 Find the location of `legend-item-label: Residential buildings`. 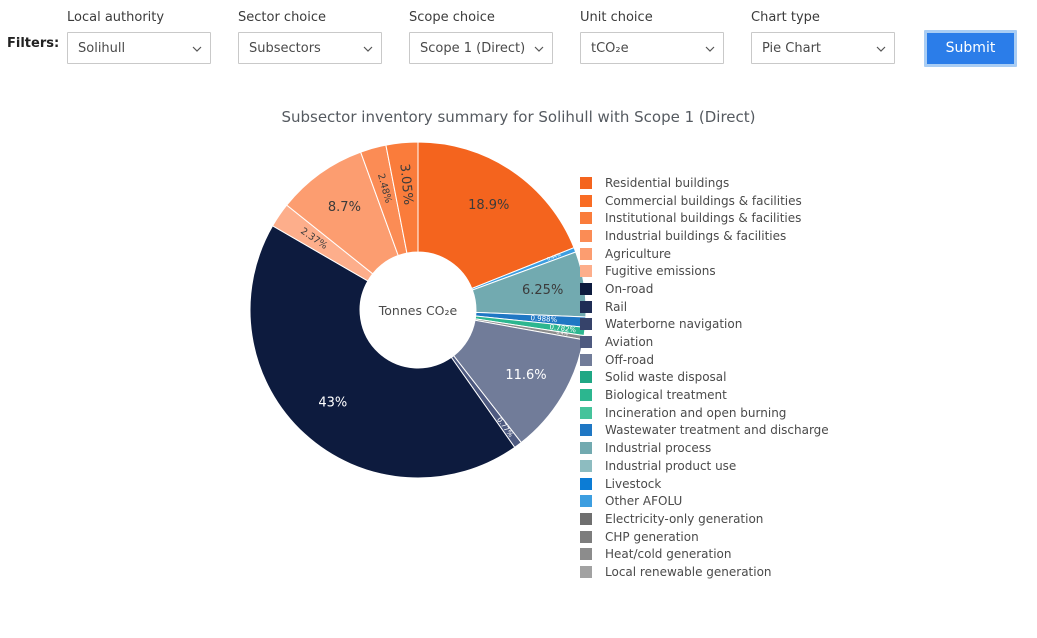

legend-item-label: Residential buildings is located at coordinates (667, 182).